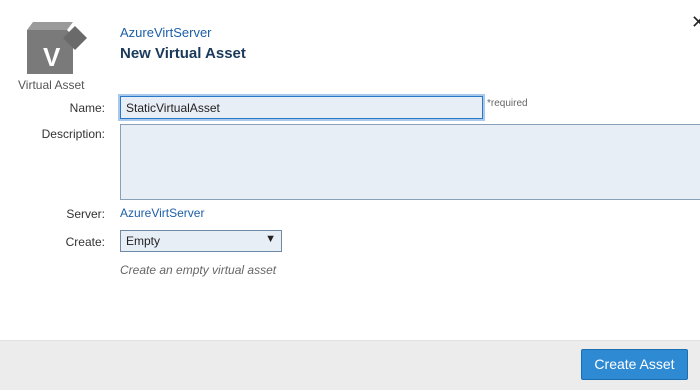 Image resolution: width=700 pixels, height=390 pixels. Describe the element at coordinates (51, 85) in the screenshot. I see `icon-caption: Virtual Asset` at that location.